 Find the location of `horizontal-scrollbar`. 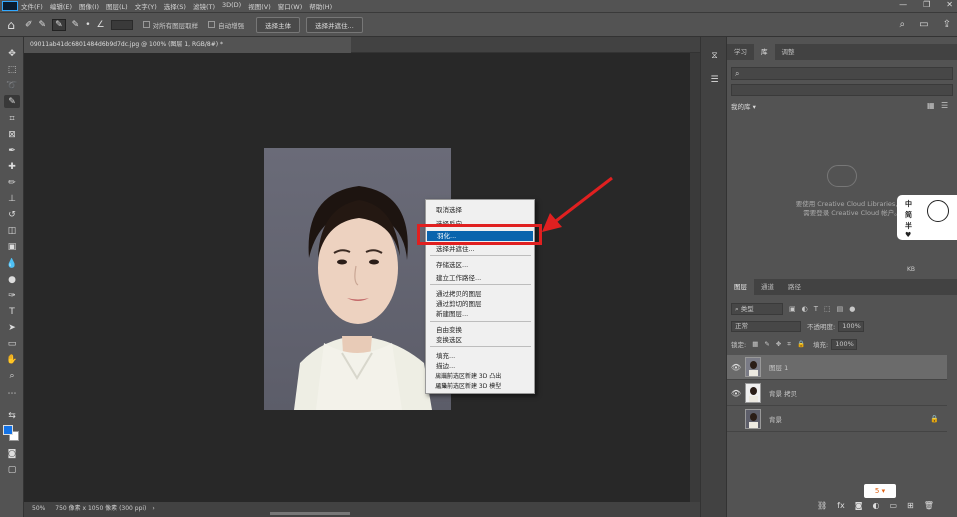

horizontal-scrollbar is located at coordinates (310, 513).